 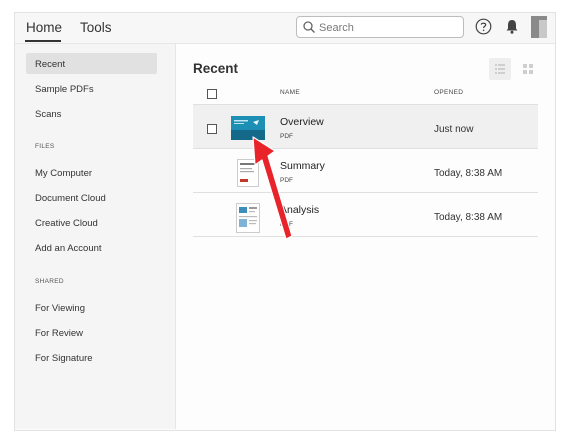 I want to click on list-view-icon, so click(x=500, y=69).